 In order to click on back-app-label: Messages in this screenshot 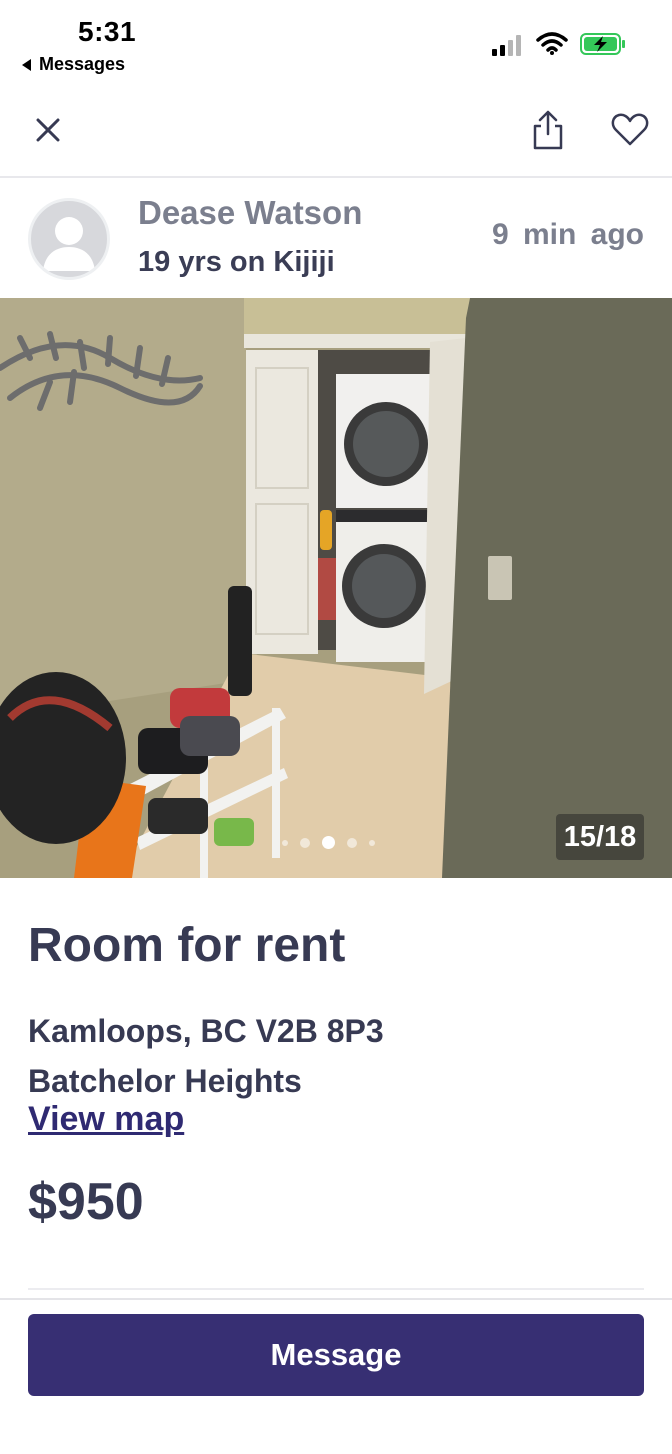, I will do `click(82, 64)`.